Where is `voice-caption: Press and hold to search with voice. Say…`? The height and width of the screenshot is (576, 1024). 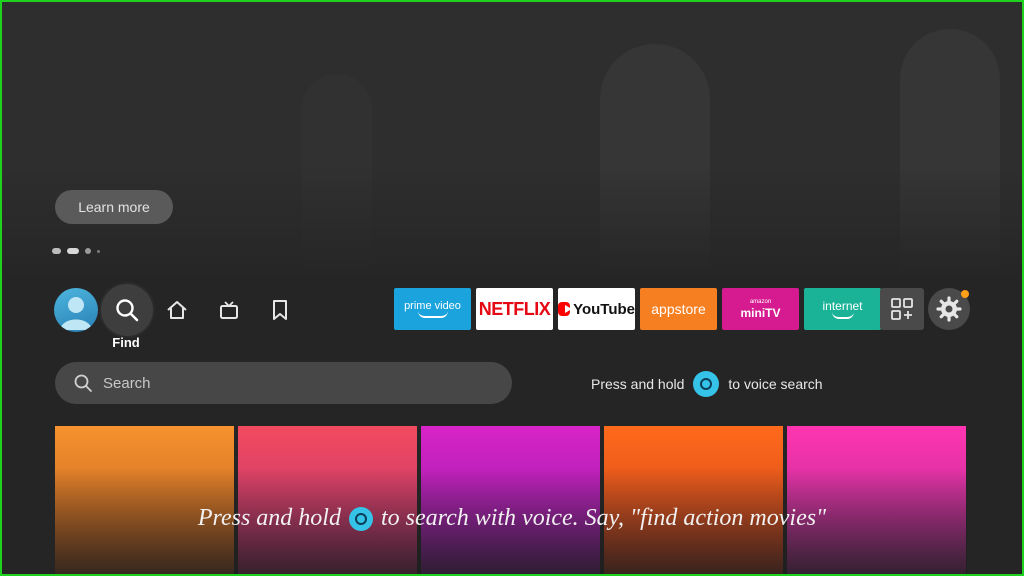 voice-caption: Press and hold to search with voice. Say… is located at coordinates (512, 518).